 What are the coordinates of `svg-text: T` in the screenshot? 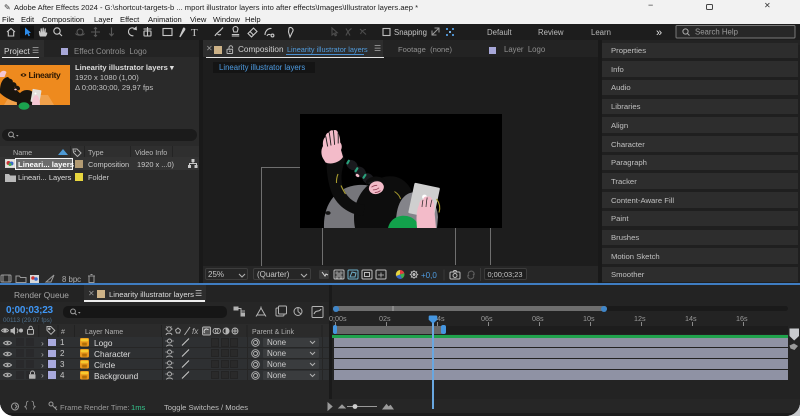 It's located at (194, 33).